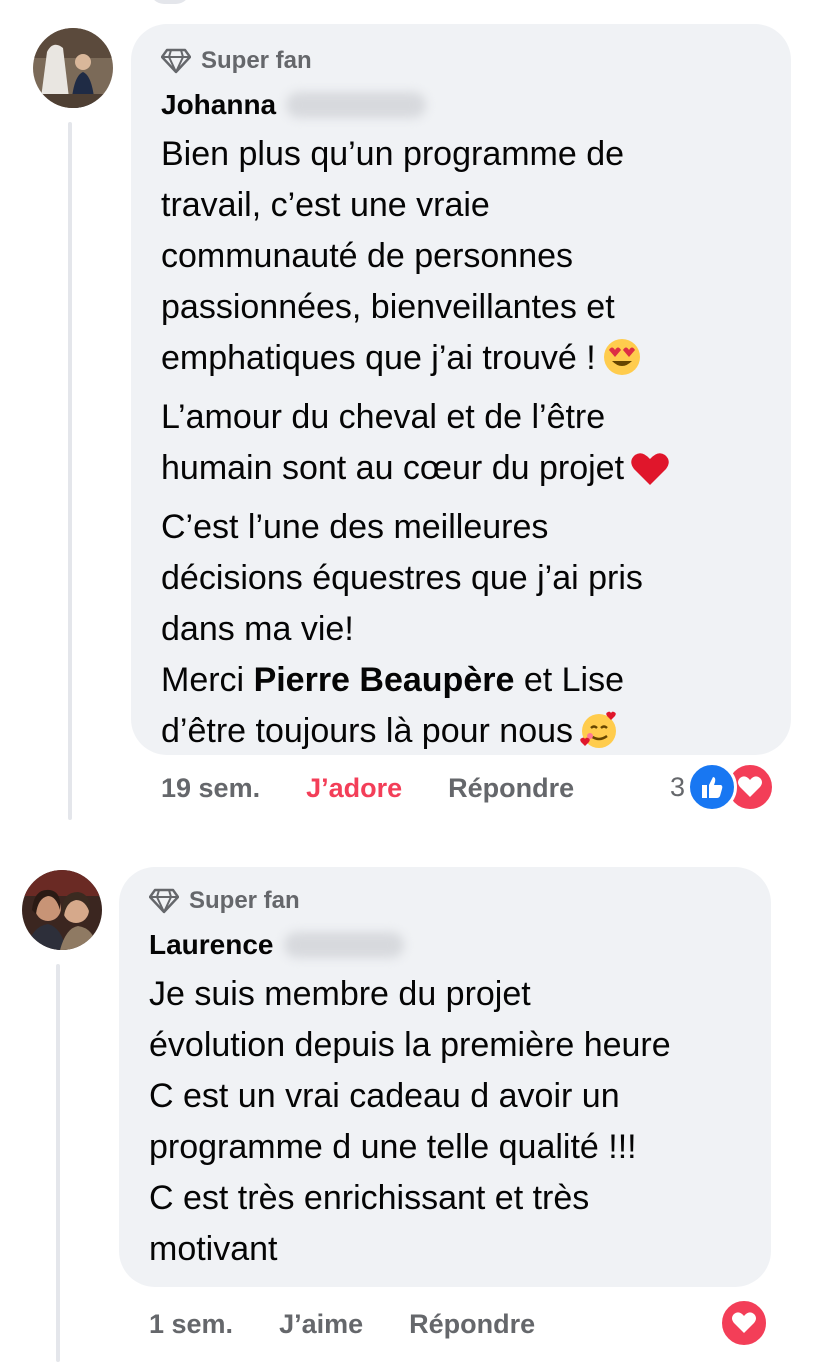  Describe the element at coordinates (210, 788) in the screenshot. I see `comment-time: 19 sem.` at that location.